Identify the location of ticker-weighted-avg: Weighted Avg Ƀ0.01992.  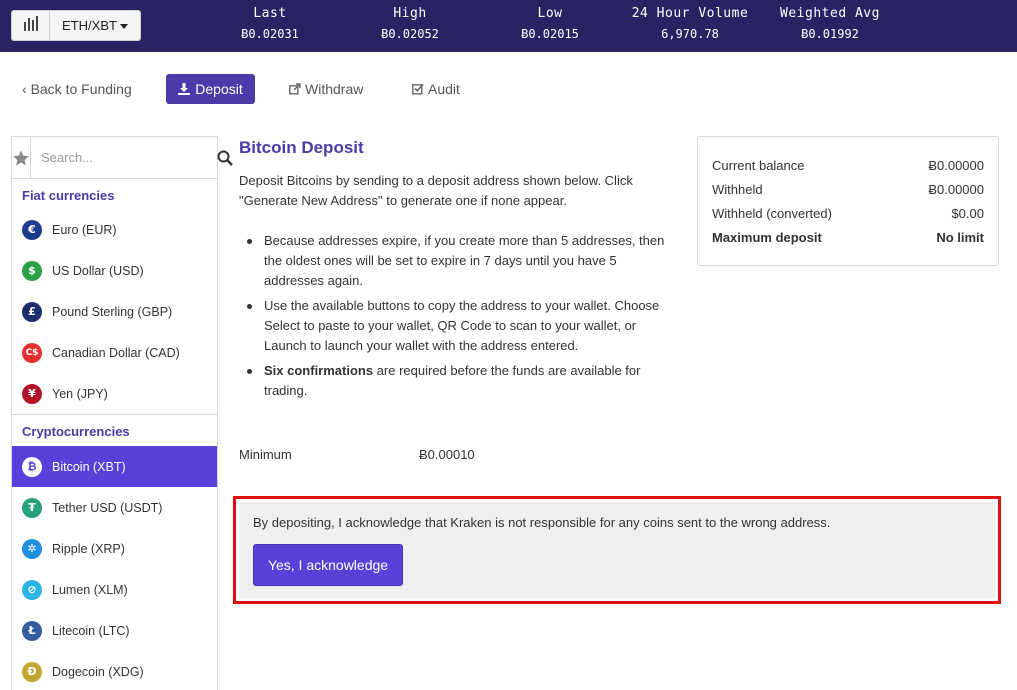
(830, 23).